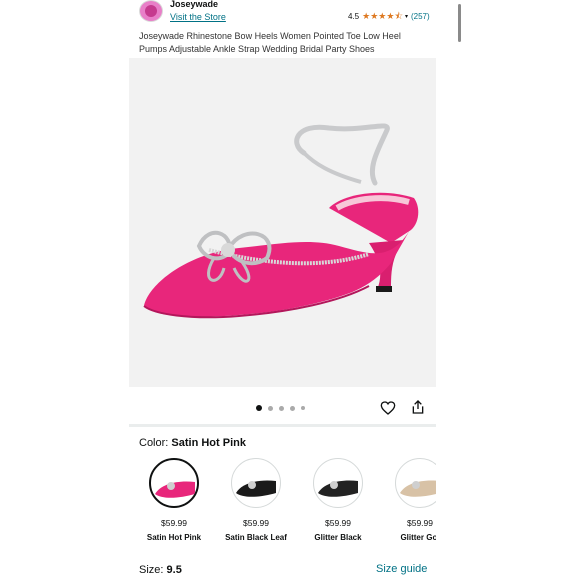 This screenshot has width=580, height=580. What do you see at coordinates (174, 537) in the screenshot?
I see `swatch-name: Satin Hot Pink` at bounding box center [174, 537].